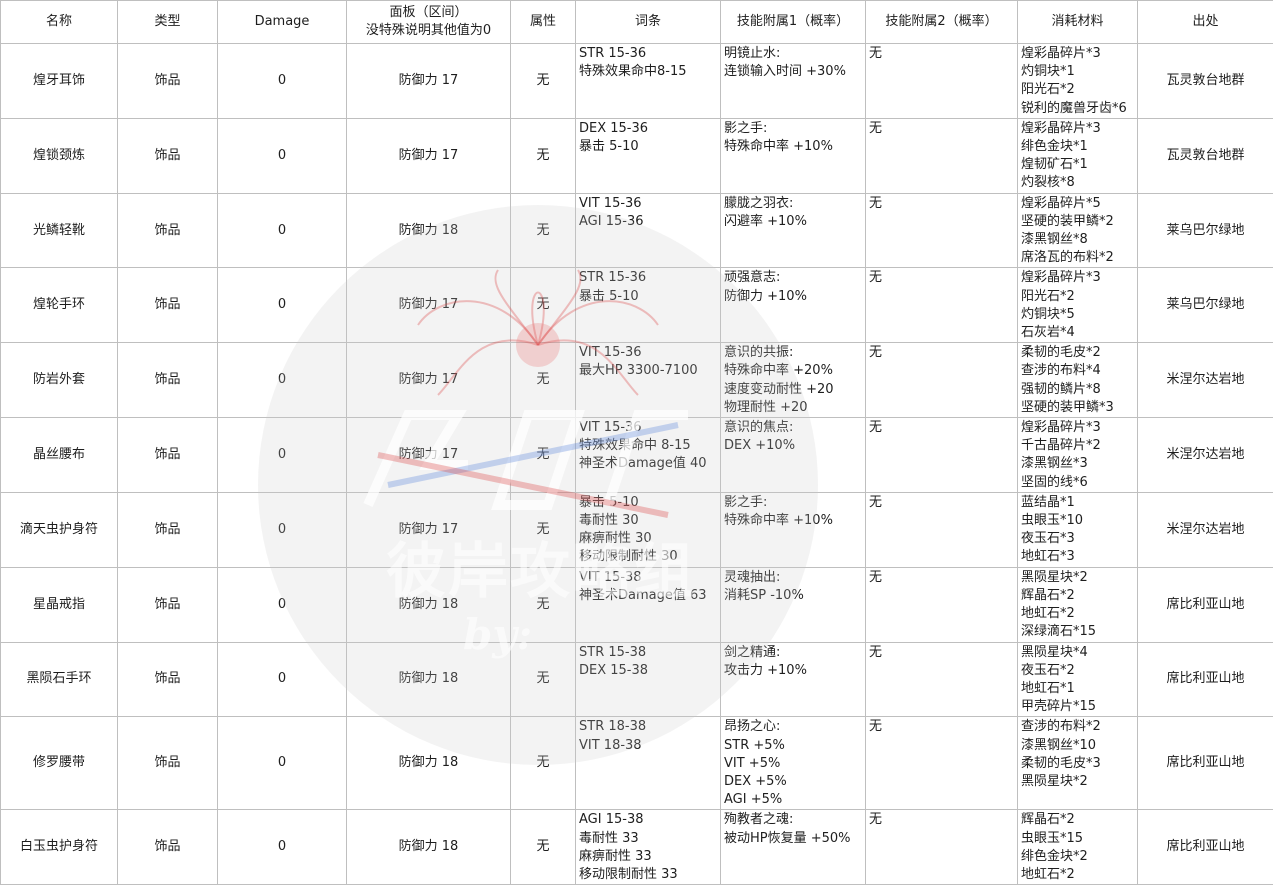 This screenshot has width=1273, height=885. I want to click on cell-affix: STR 15-38DEX 15-38, so click(648, 679).